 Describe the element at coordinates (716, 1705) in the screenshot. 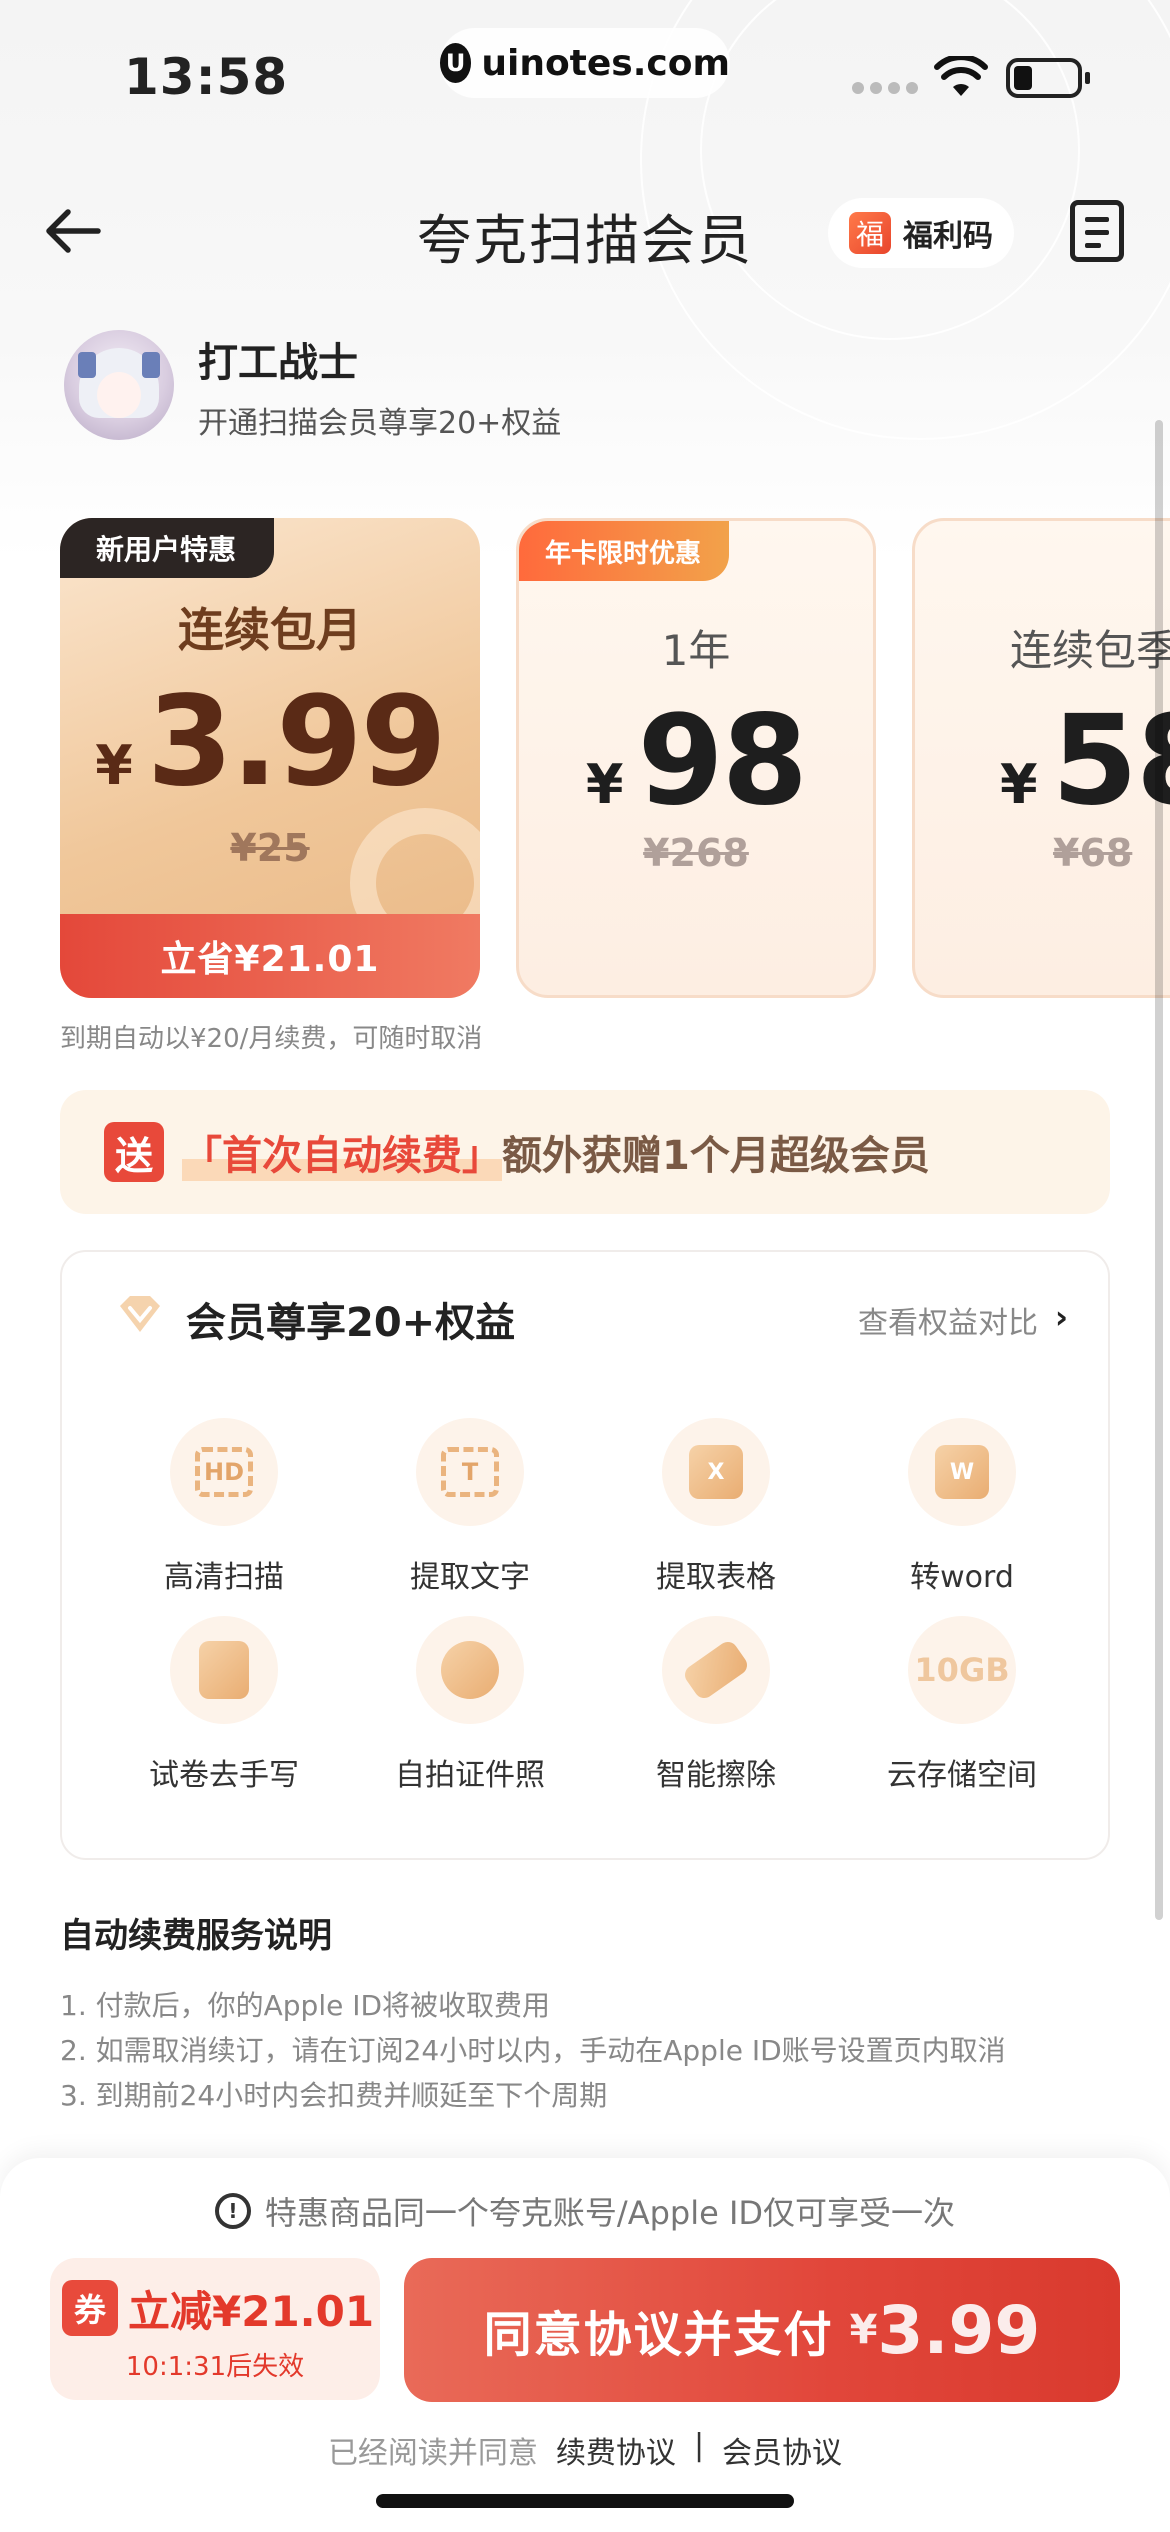

I see `benefit-item: 智能擦除` at that location.